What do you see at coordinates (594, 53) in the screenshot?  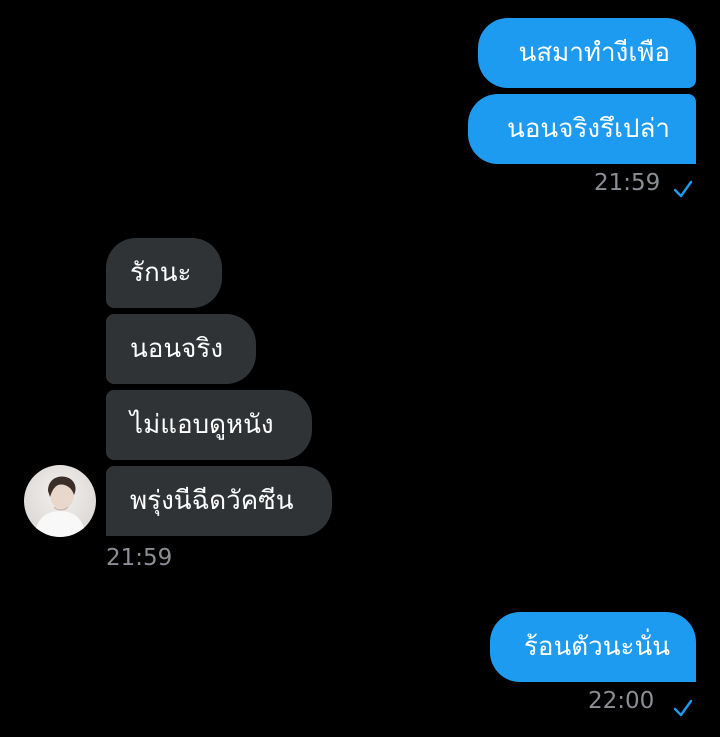 I see `message-text: นสมาทำงีเพือ` at bounding box center [594, 53].